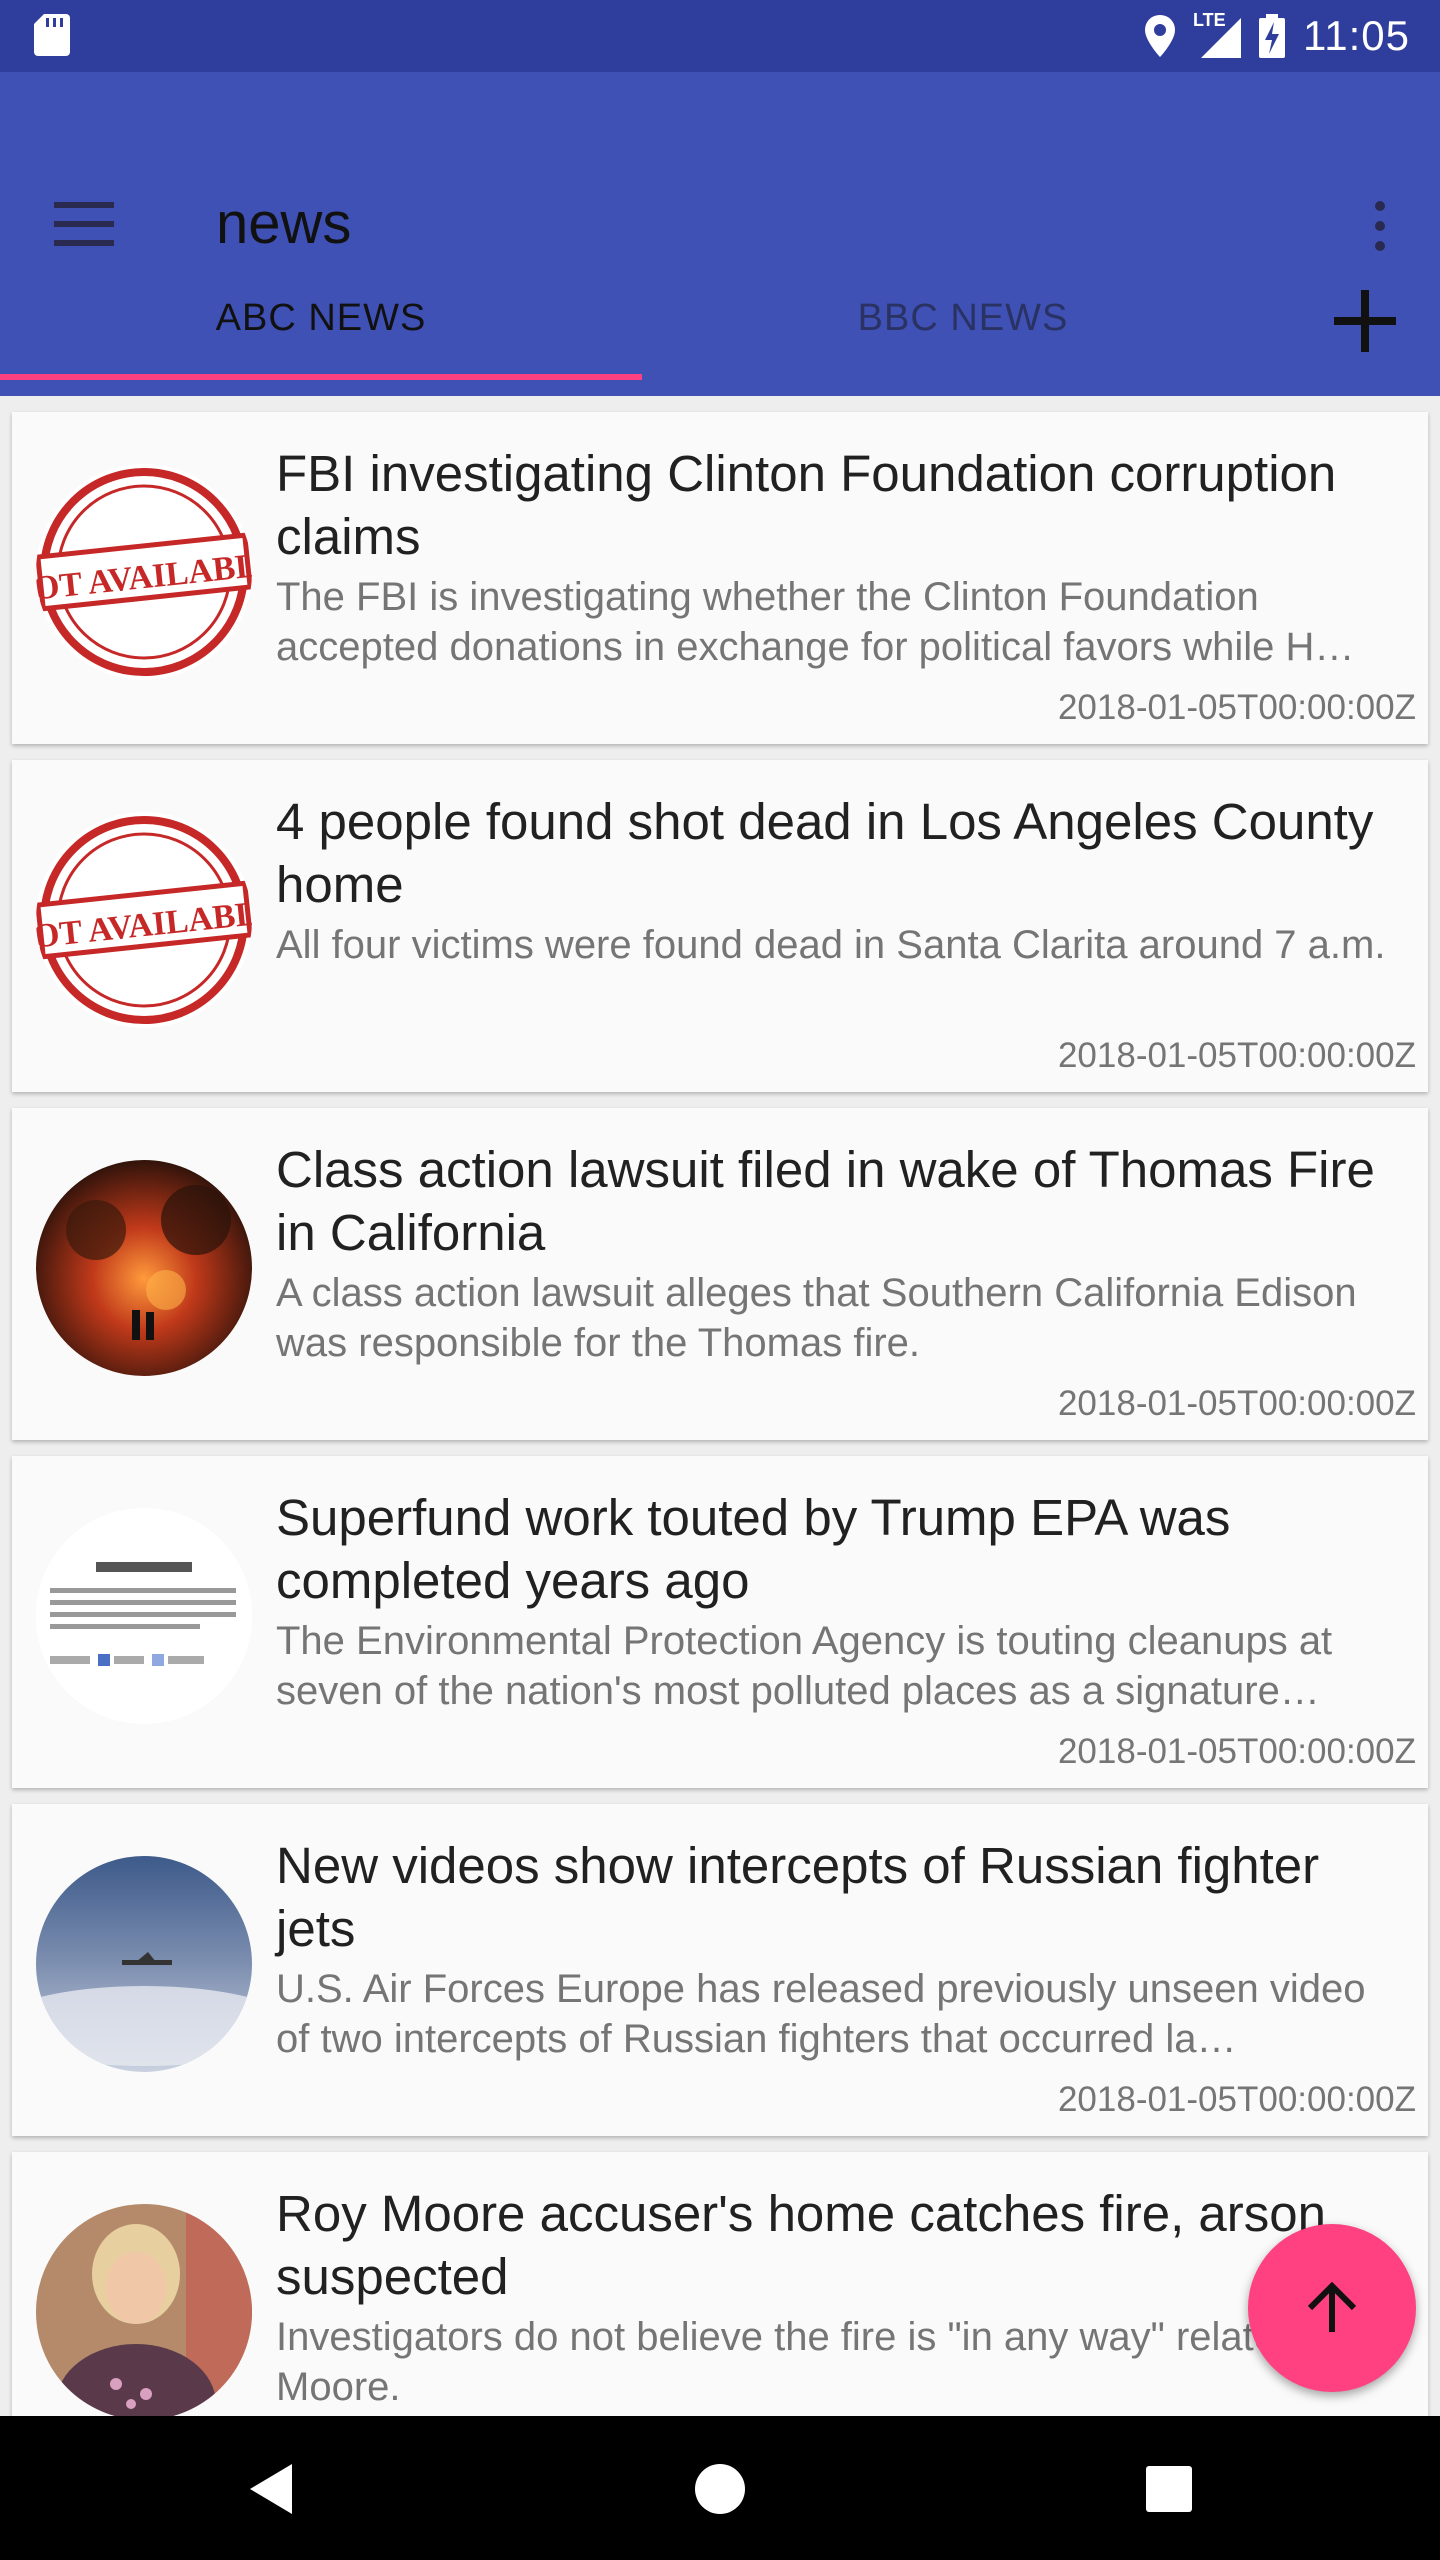  I want to click on sd-card-icon, so click(52, 35).